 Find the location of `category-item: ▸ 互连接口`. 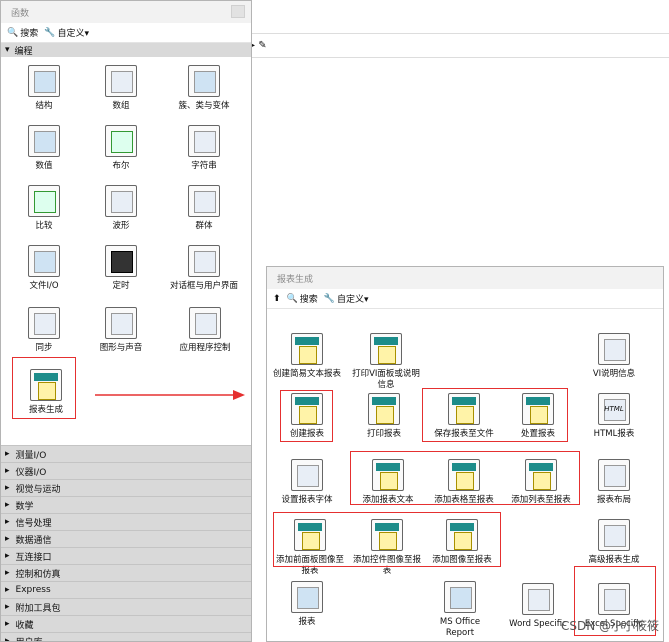

category-item: ▸ 互连接口 is located at coordinates (126, 555).